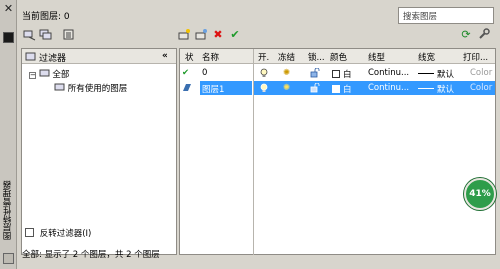  I want to click on set-current-icon: ✔, so click(235, 34).